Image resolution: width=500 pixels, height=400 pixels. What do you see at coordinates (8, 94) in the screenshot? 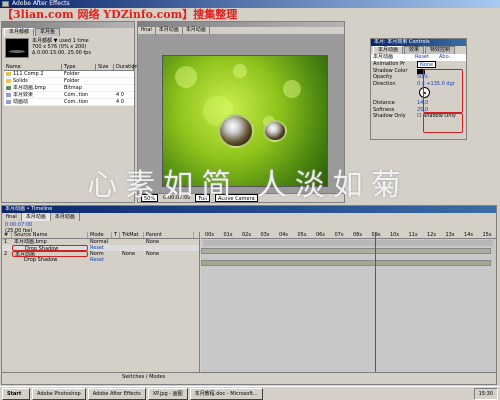
I see `composition-icon` at bounding box center [8, 94].